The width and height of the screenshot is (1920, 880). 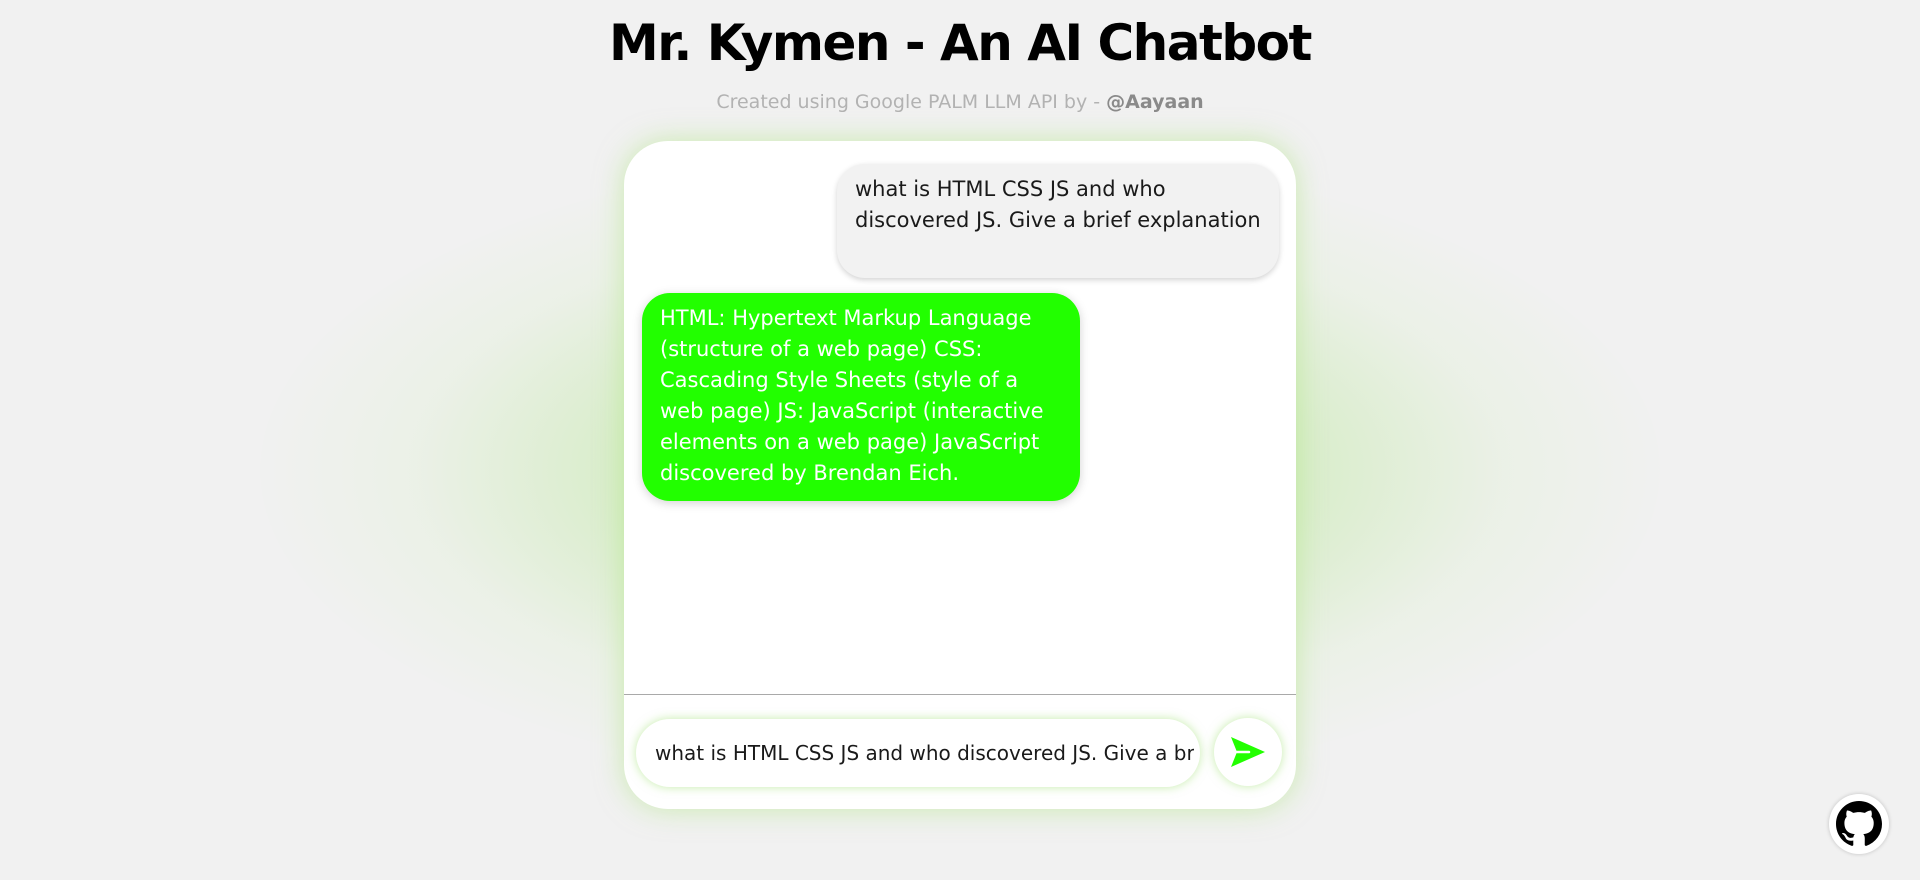 I want to click on author-handle-link: @Aayaan, so click(x=1155, y=102).